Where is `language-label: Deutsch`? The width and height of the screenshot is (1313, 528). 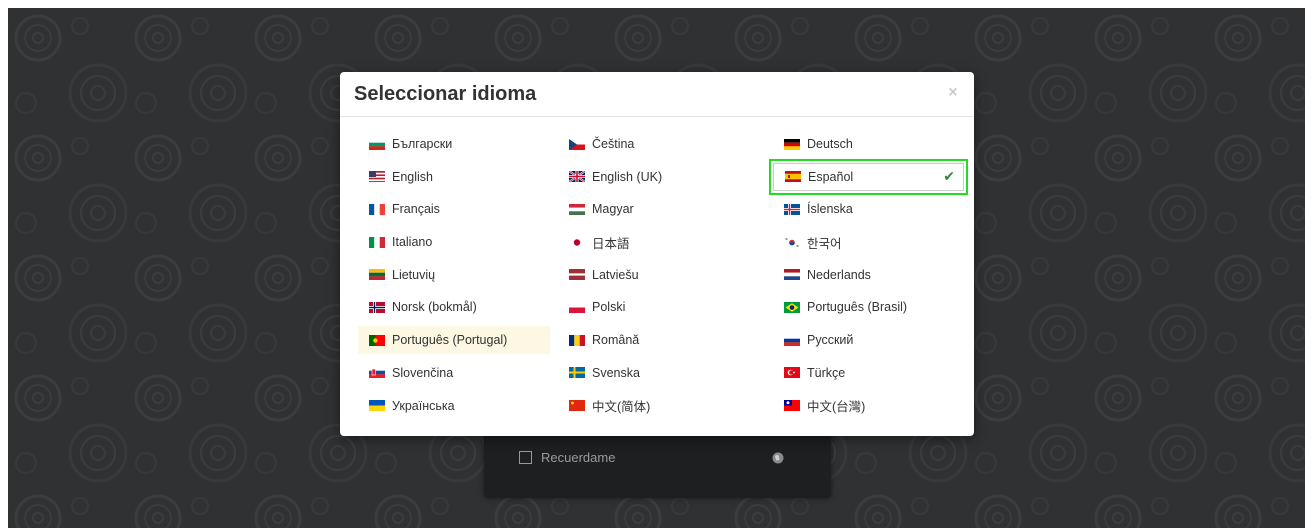 language-label: Deutsch is located at coordinates (830, 144).